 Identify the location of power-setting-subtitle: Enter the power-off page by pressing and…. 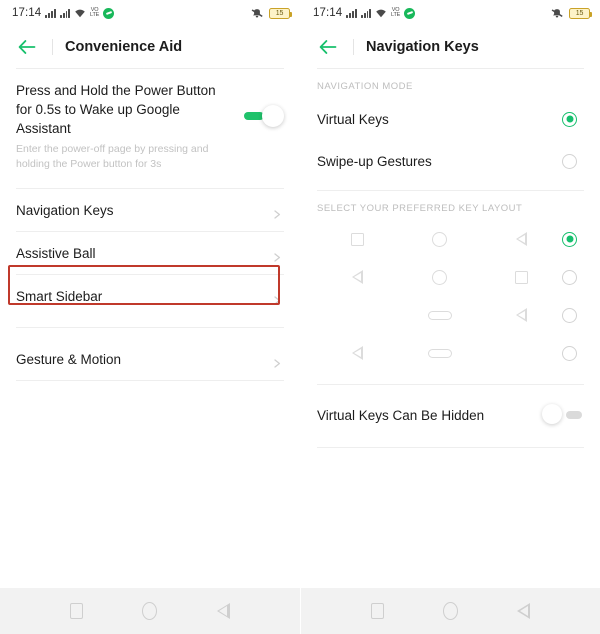
(112, 156).